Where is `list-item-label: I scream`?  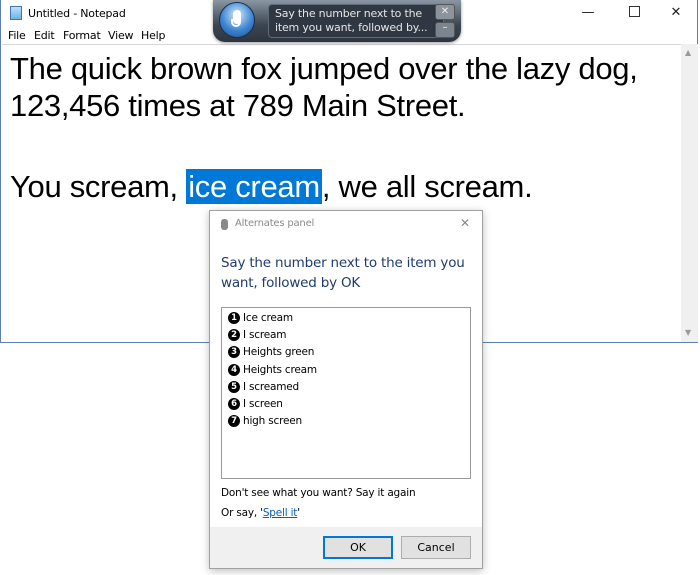 list-item-label: I scream is located at coordinates (265, 335).